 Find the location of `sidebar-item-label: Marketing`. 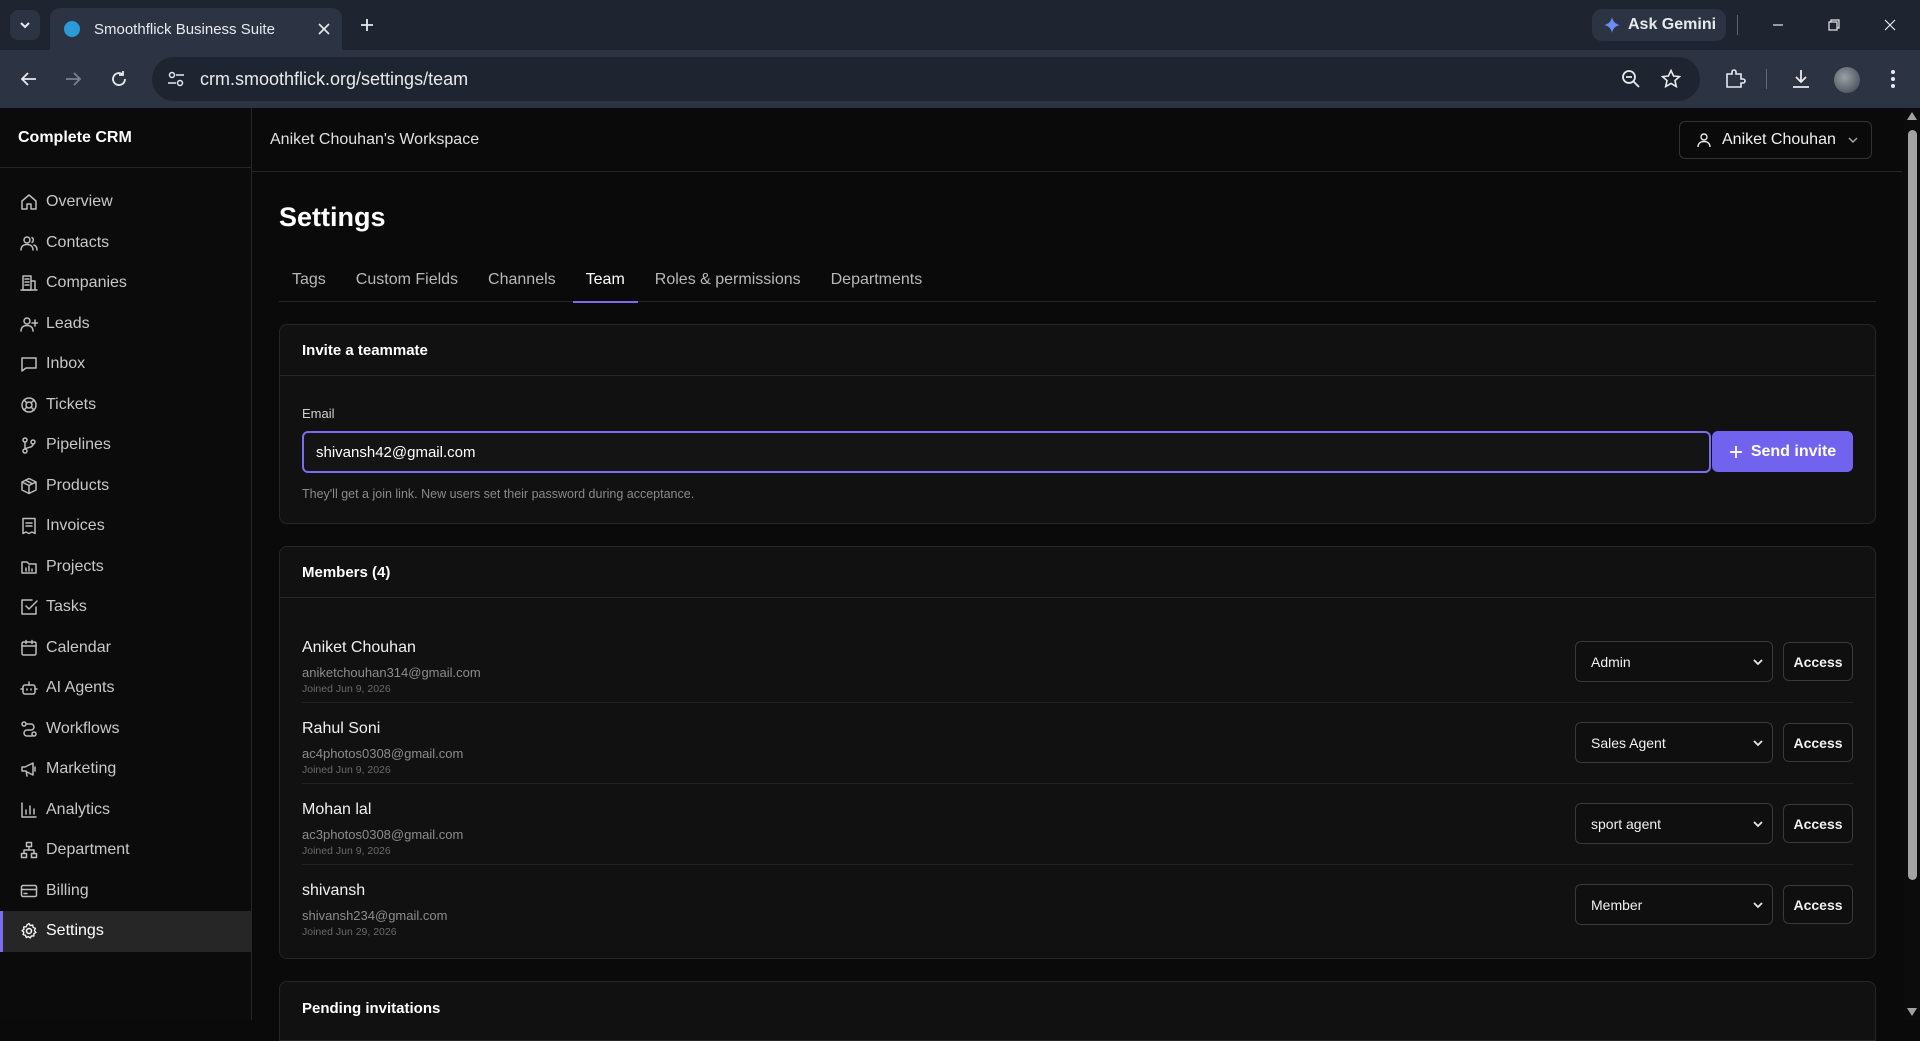

sidebar-item-label: Marketing is located at coordinates (81, 769).